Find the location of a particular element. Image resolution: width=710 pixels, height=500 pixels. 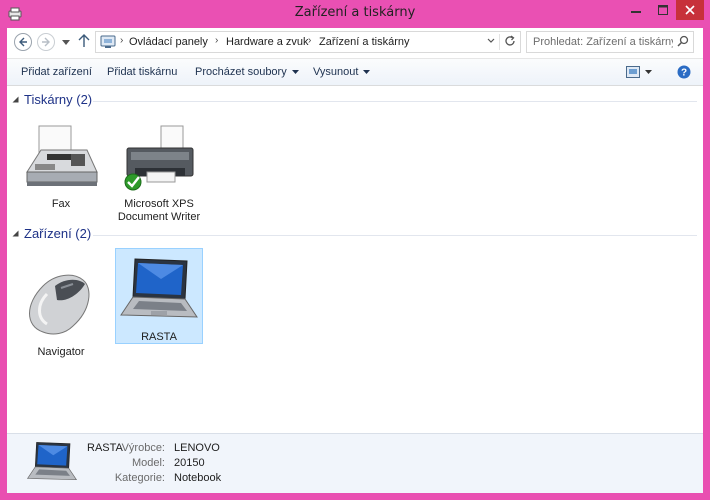

breadcrumb-hardware-sound: Hardware a zvuk is located at coordinates (267, 42).